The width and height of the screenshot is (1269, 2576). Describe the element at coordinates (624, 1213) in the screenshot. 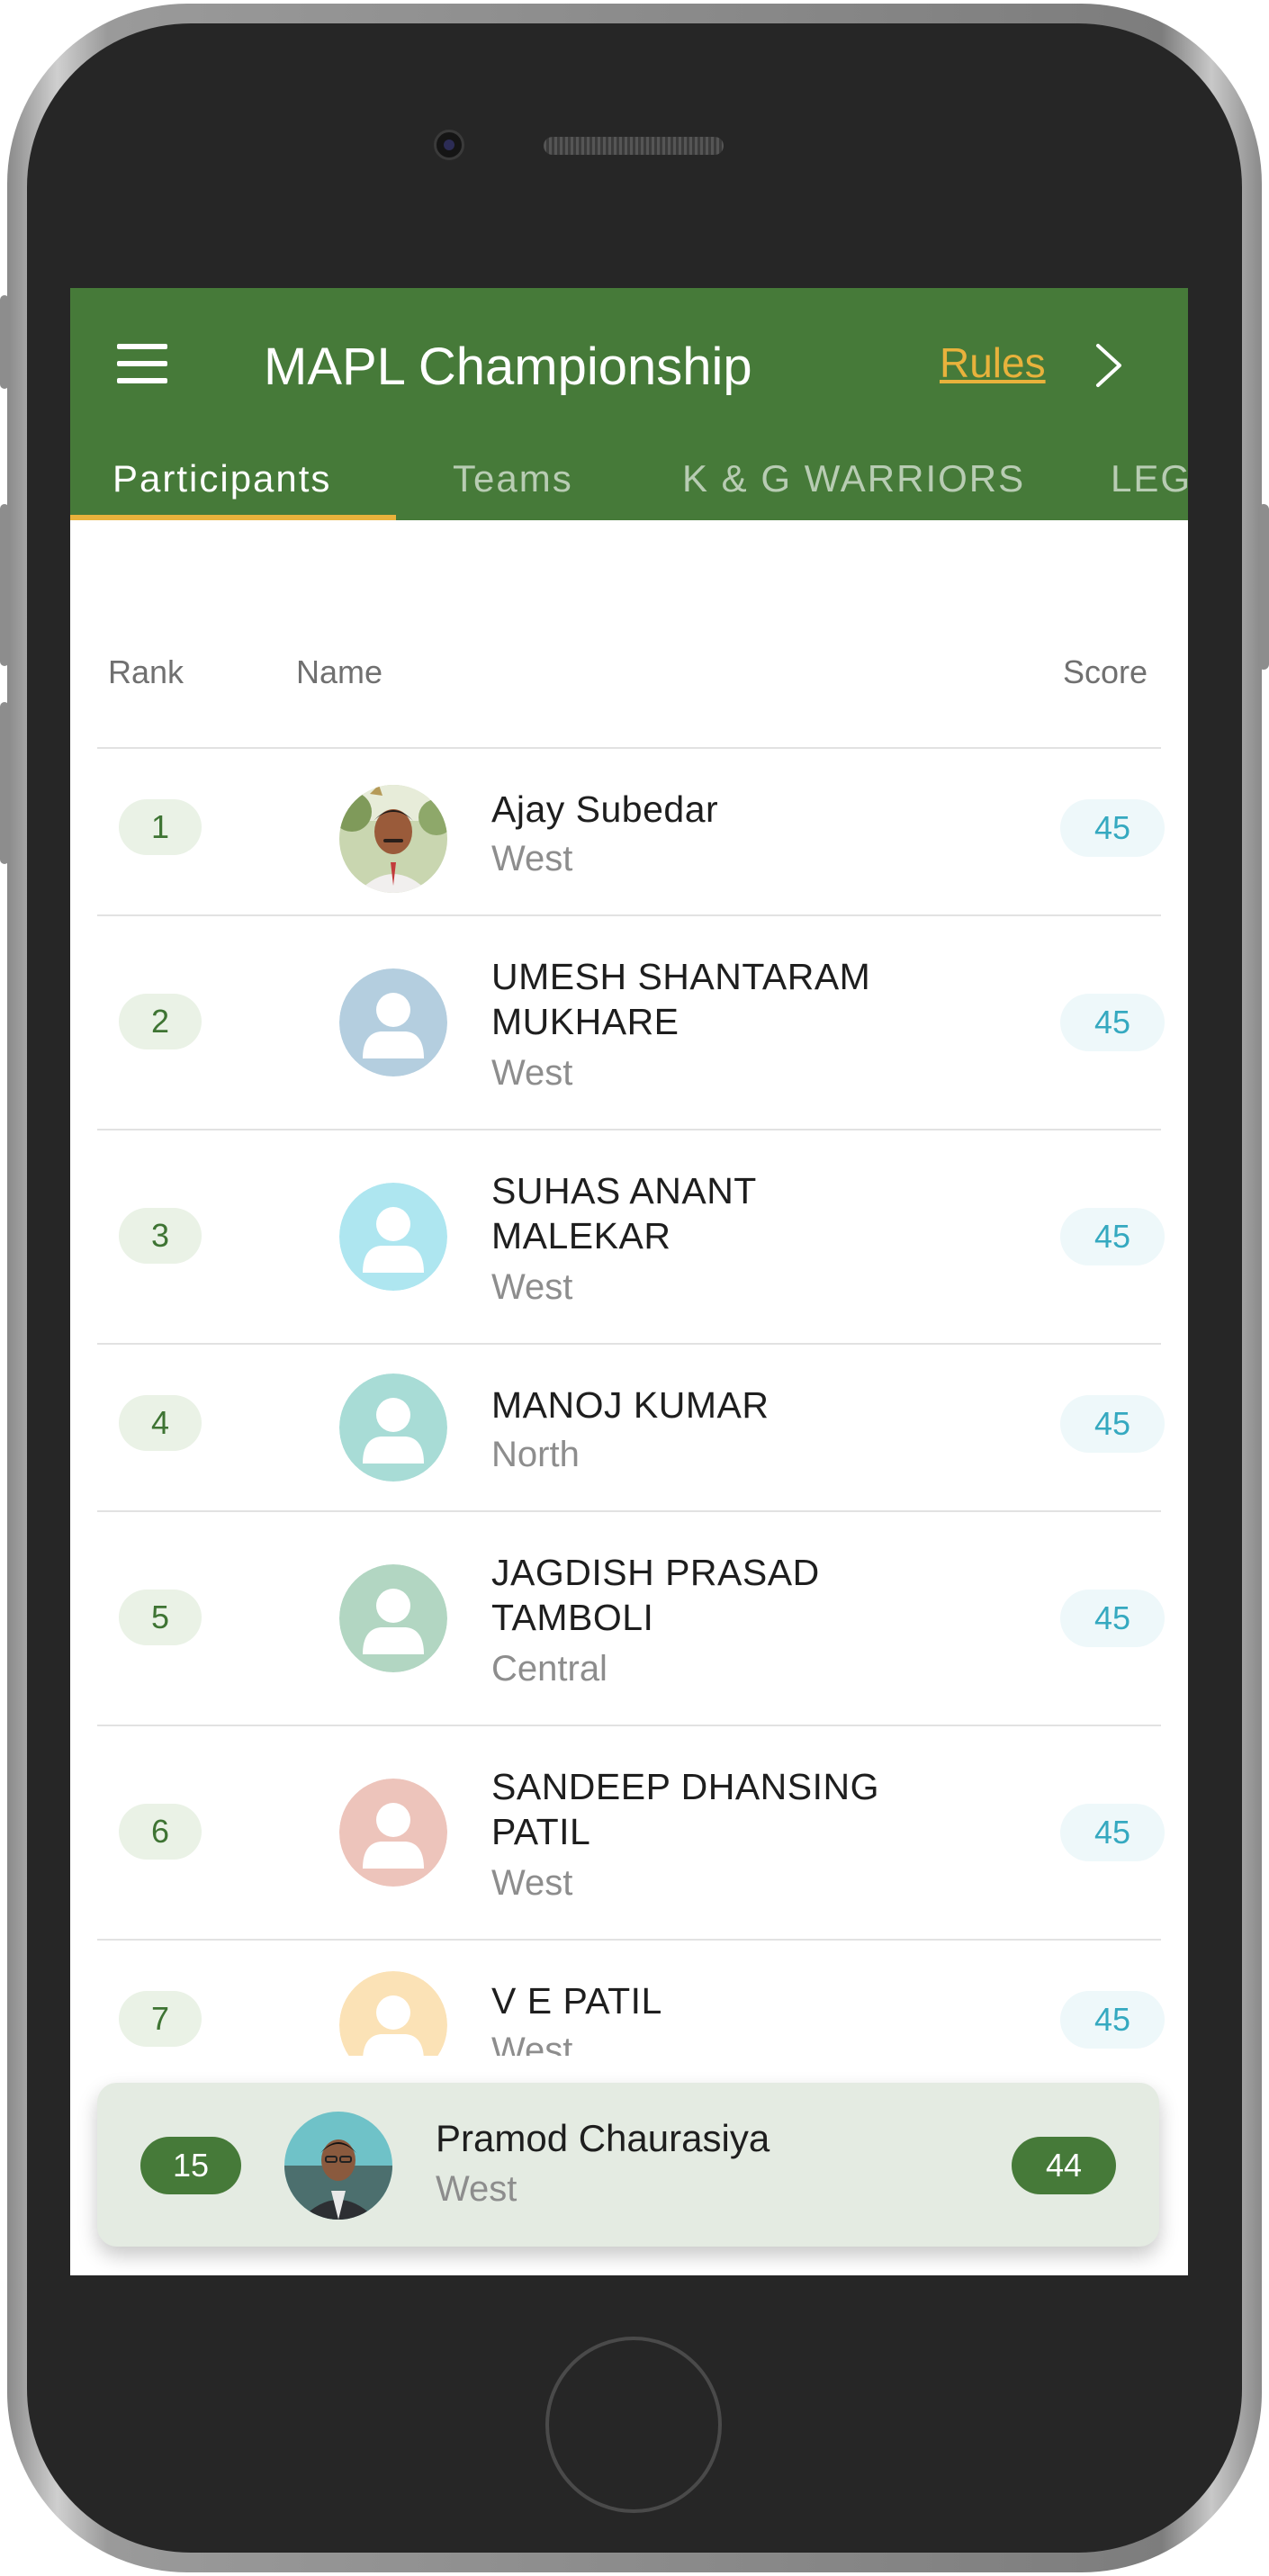

I see `participant-name: SUHAS ANANT MALEKAR` at that location.